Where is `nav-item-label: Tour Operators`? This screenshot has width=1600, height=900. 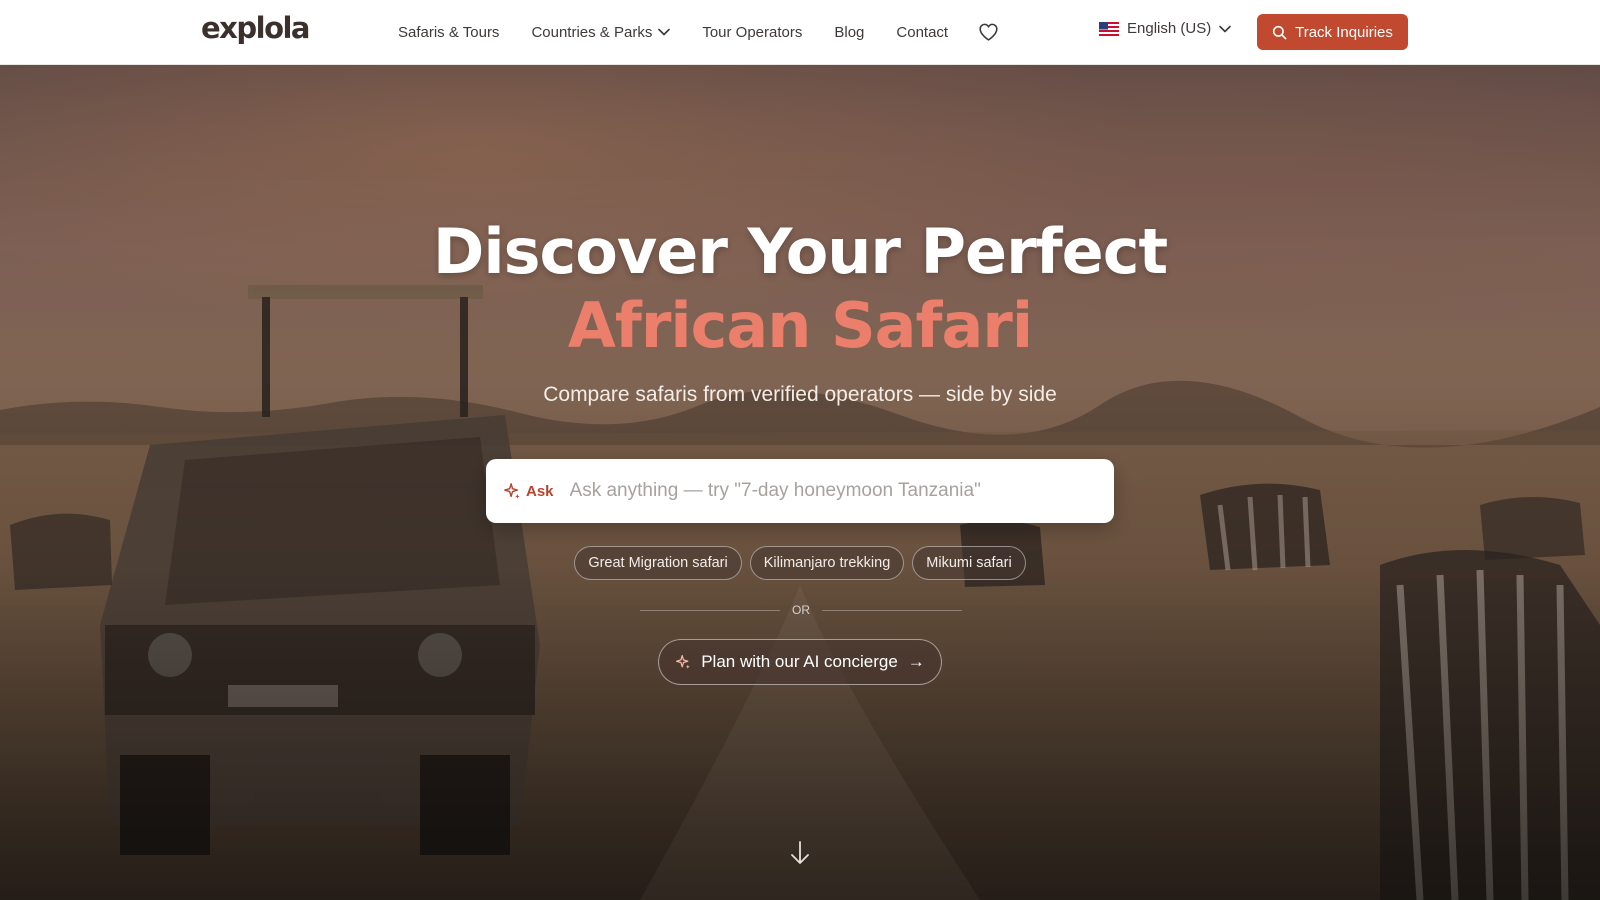
nav-item-label: Tour Operators is located at coordinates (752, 32).